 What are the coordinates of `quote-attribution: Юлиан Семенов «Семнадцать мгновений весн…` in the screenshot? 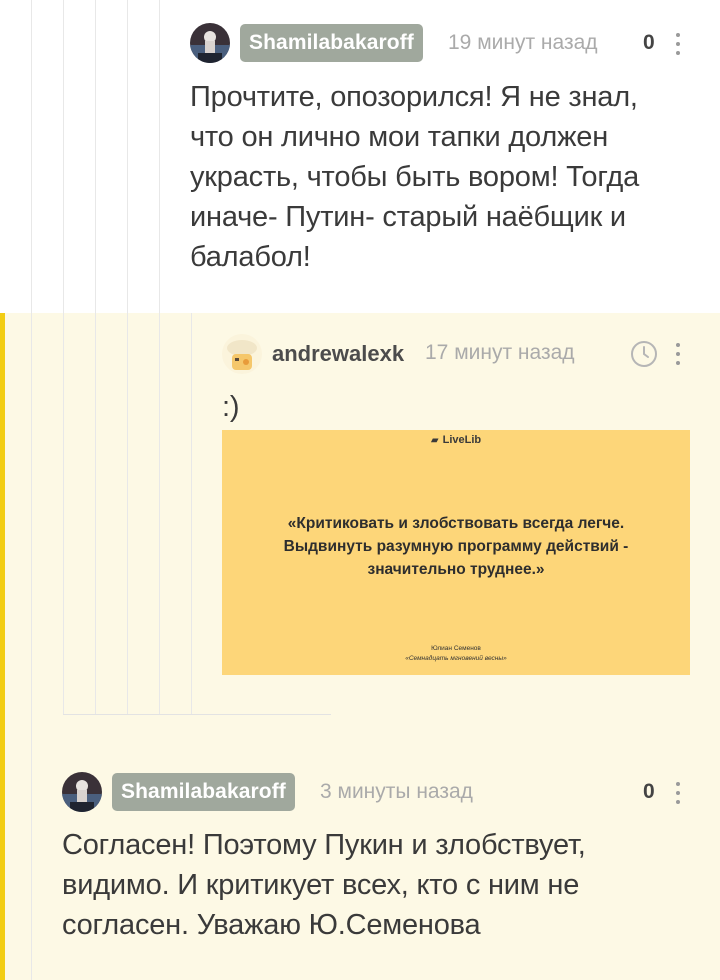 It's located at (456, 654).